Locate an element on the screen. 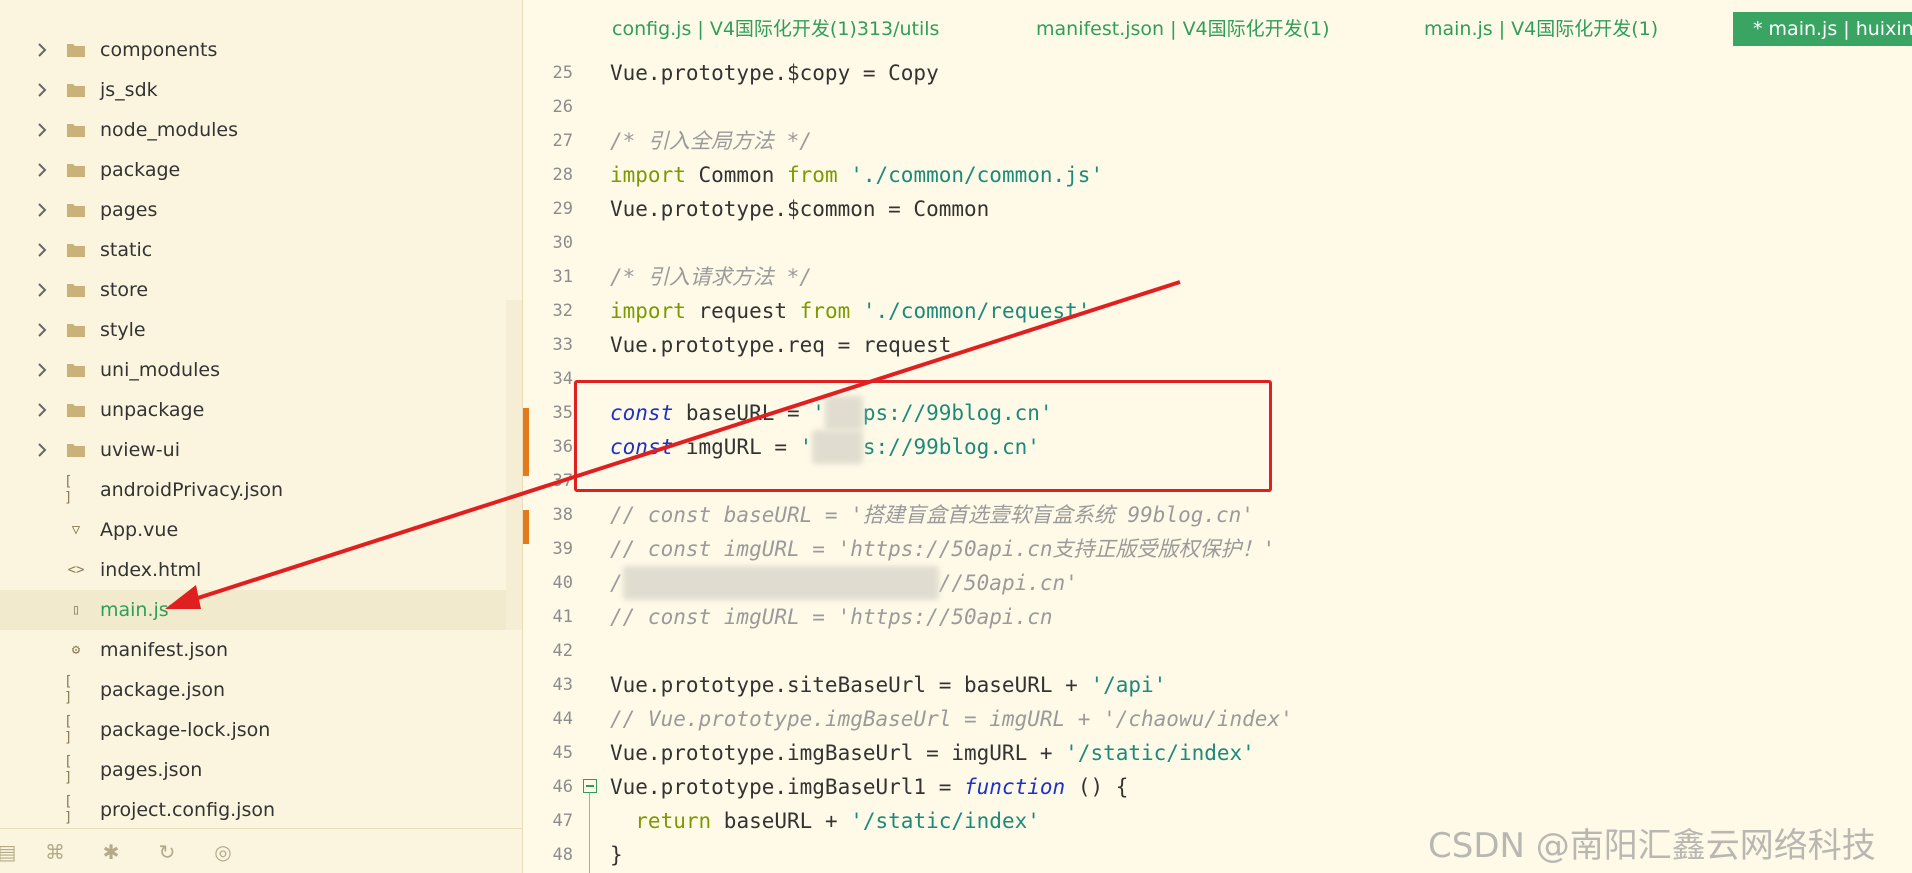 The width and height of the screenshot is (1912, 873). code-line: 41 // const imgURL = 'https://50api.cn is located at coordinates (1217, 617).